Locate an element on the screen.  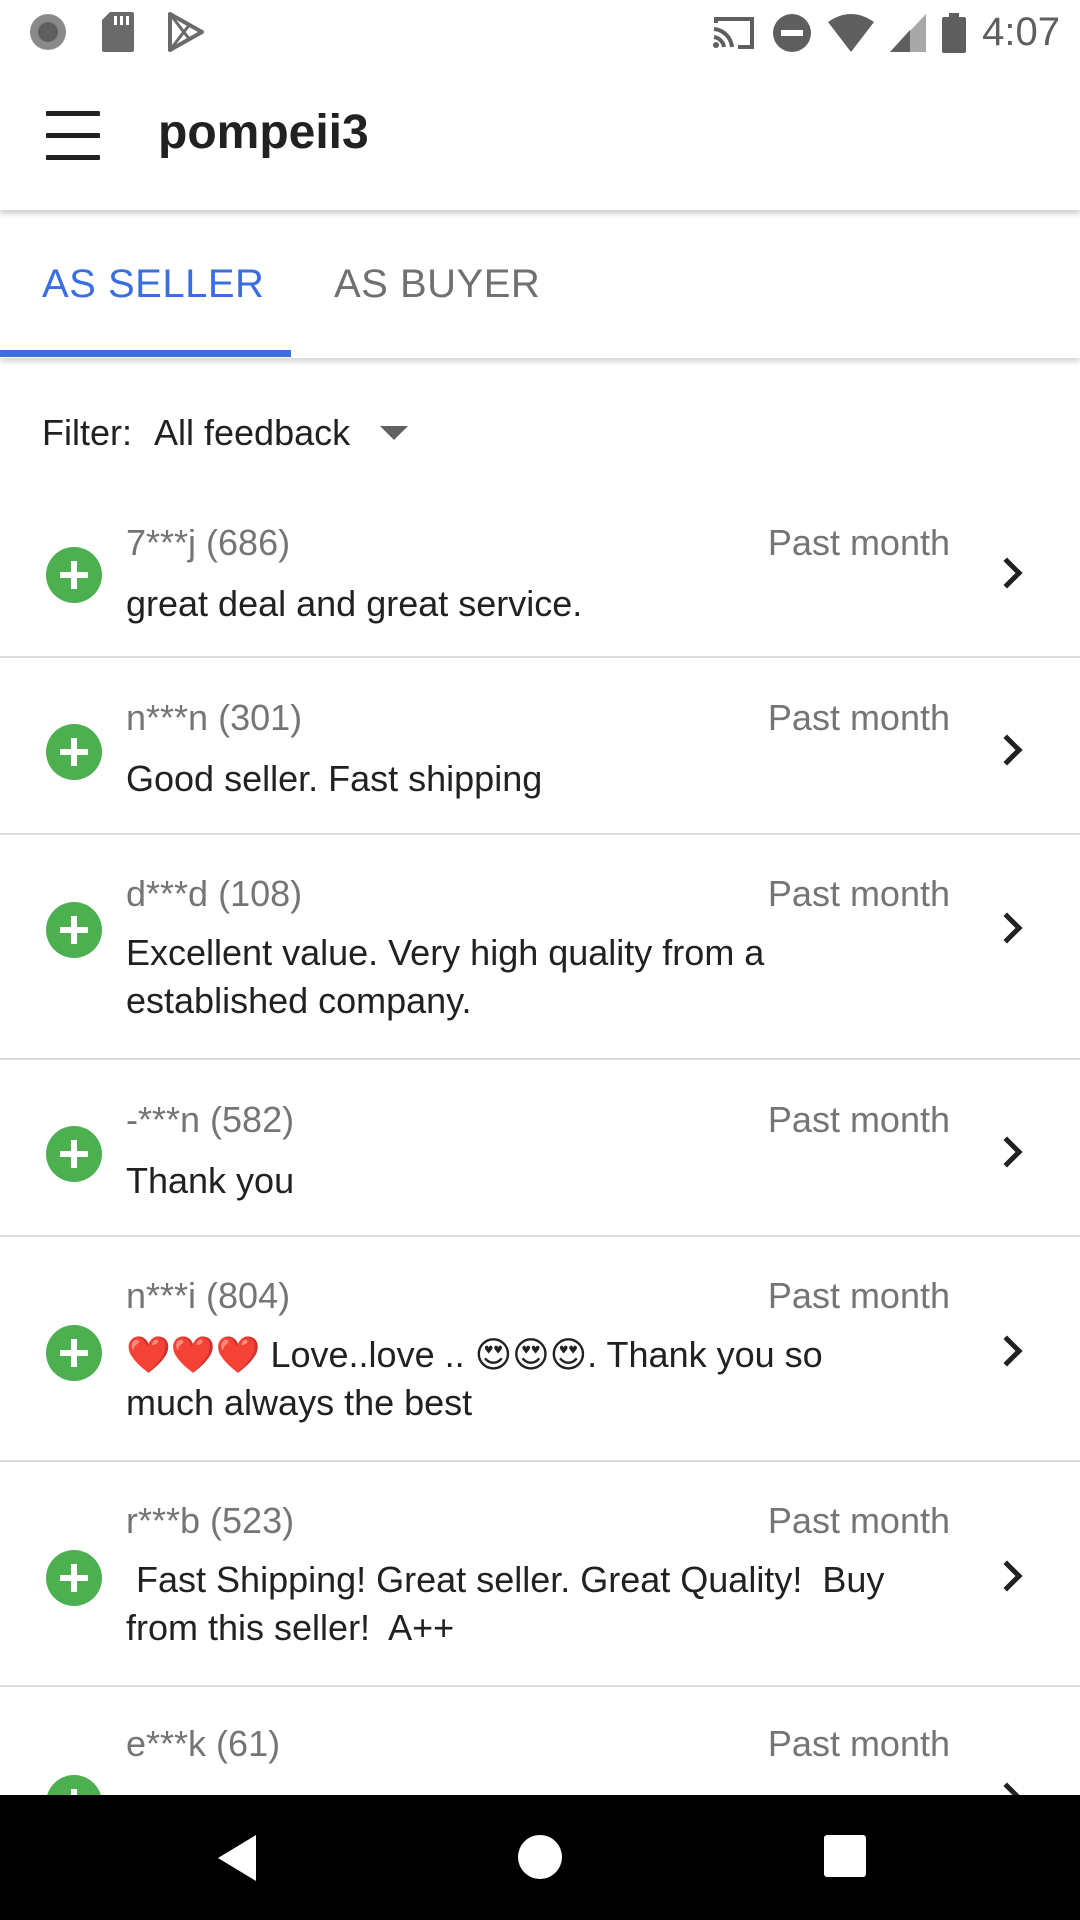
tab-as-seller: AS SELLER is located at coordinates (153, 284).